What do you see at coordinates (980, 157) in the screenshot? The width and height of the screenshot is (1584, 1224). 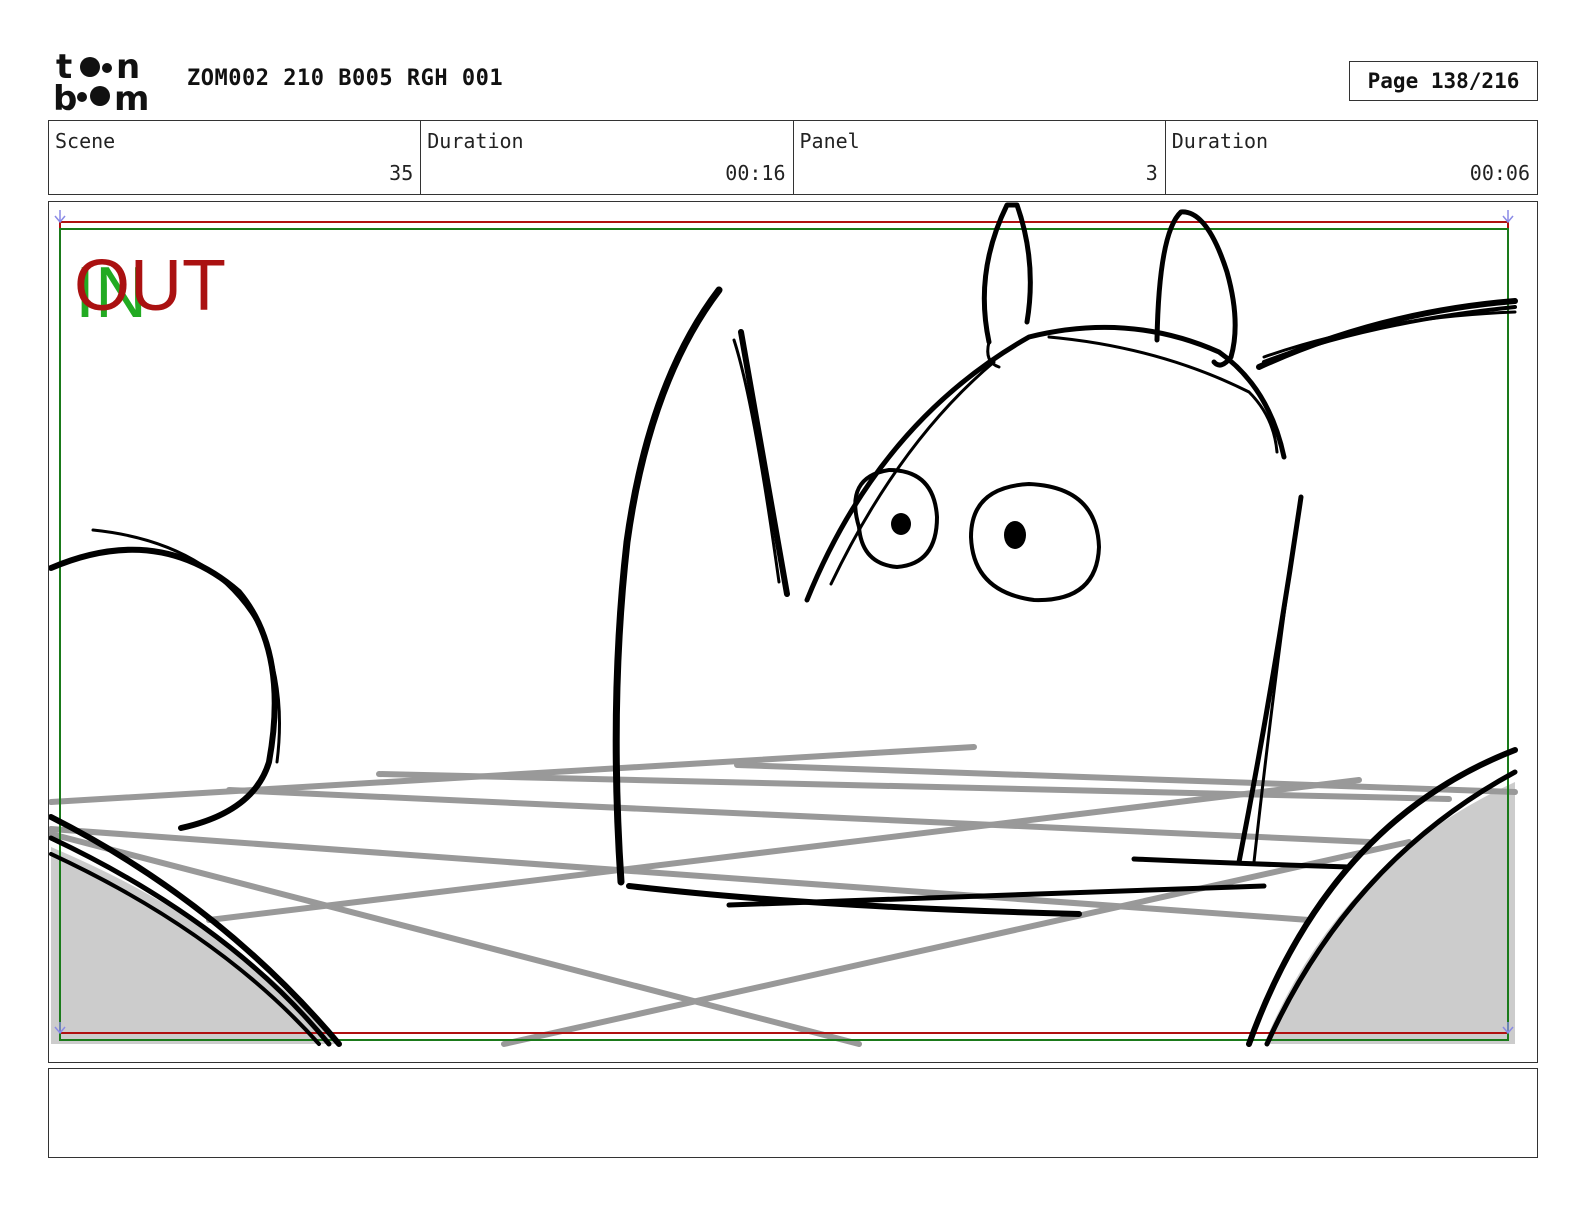 I see `panel-cell: Panel 3` at bounding box center [980, 157].